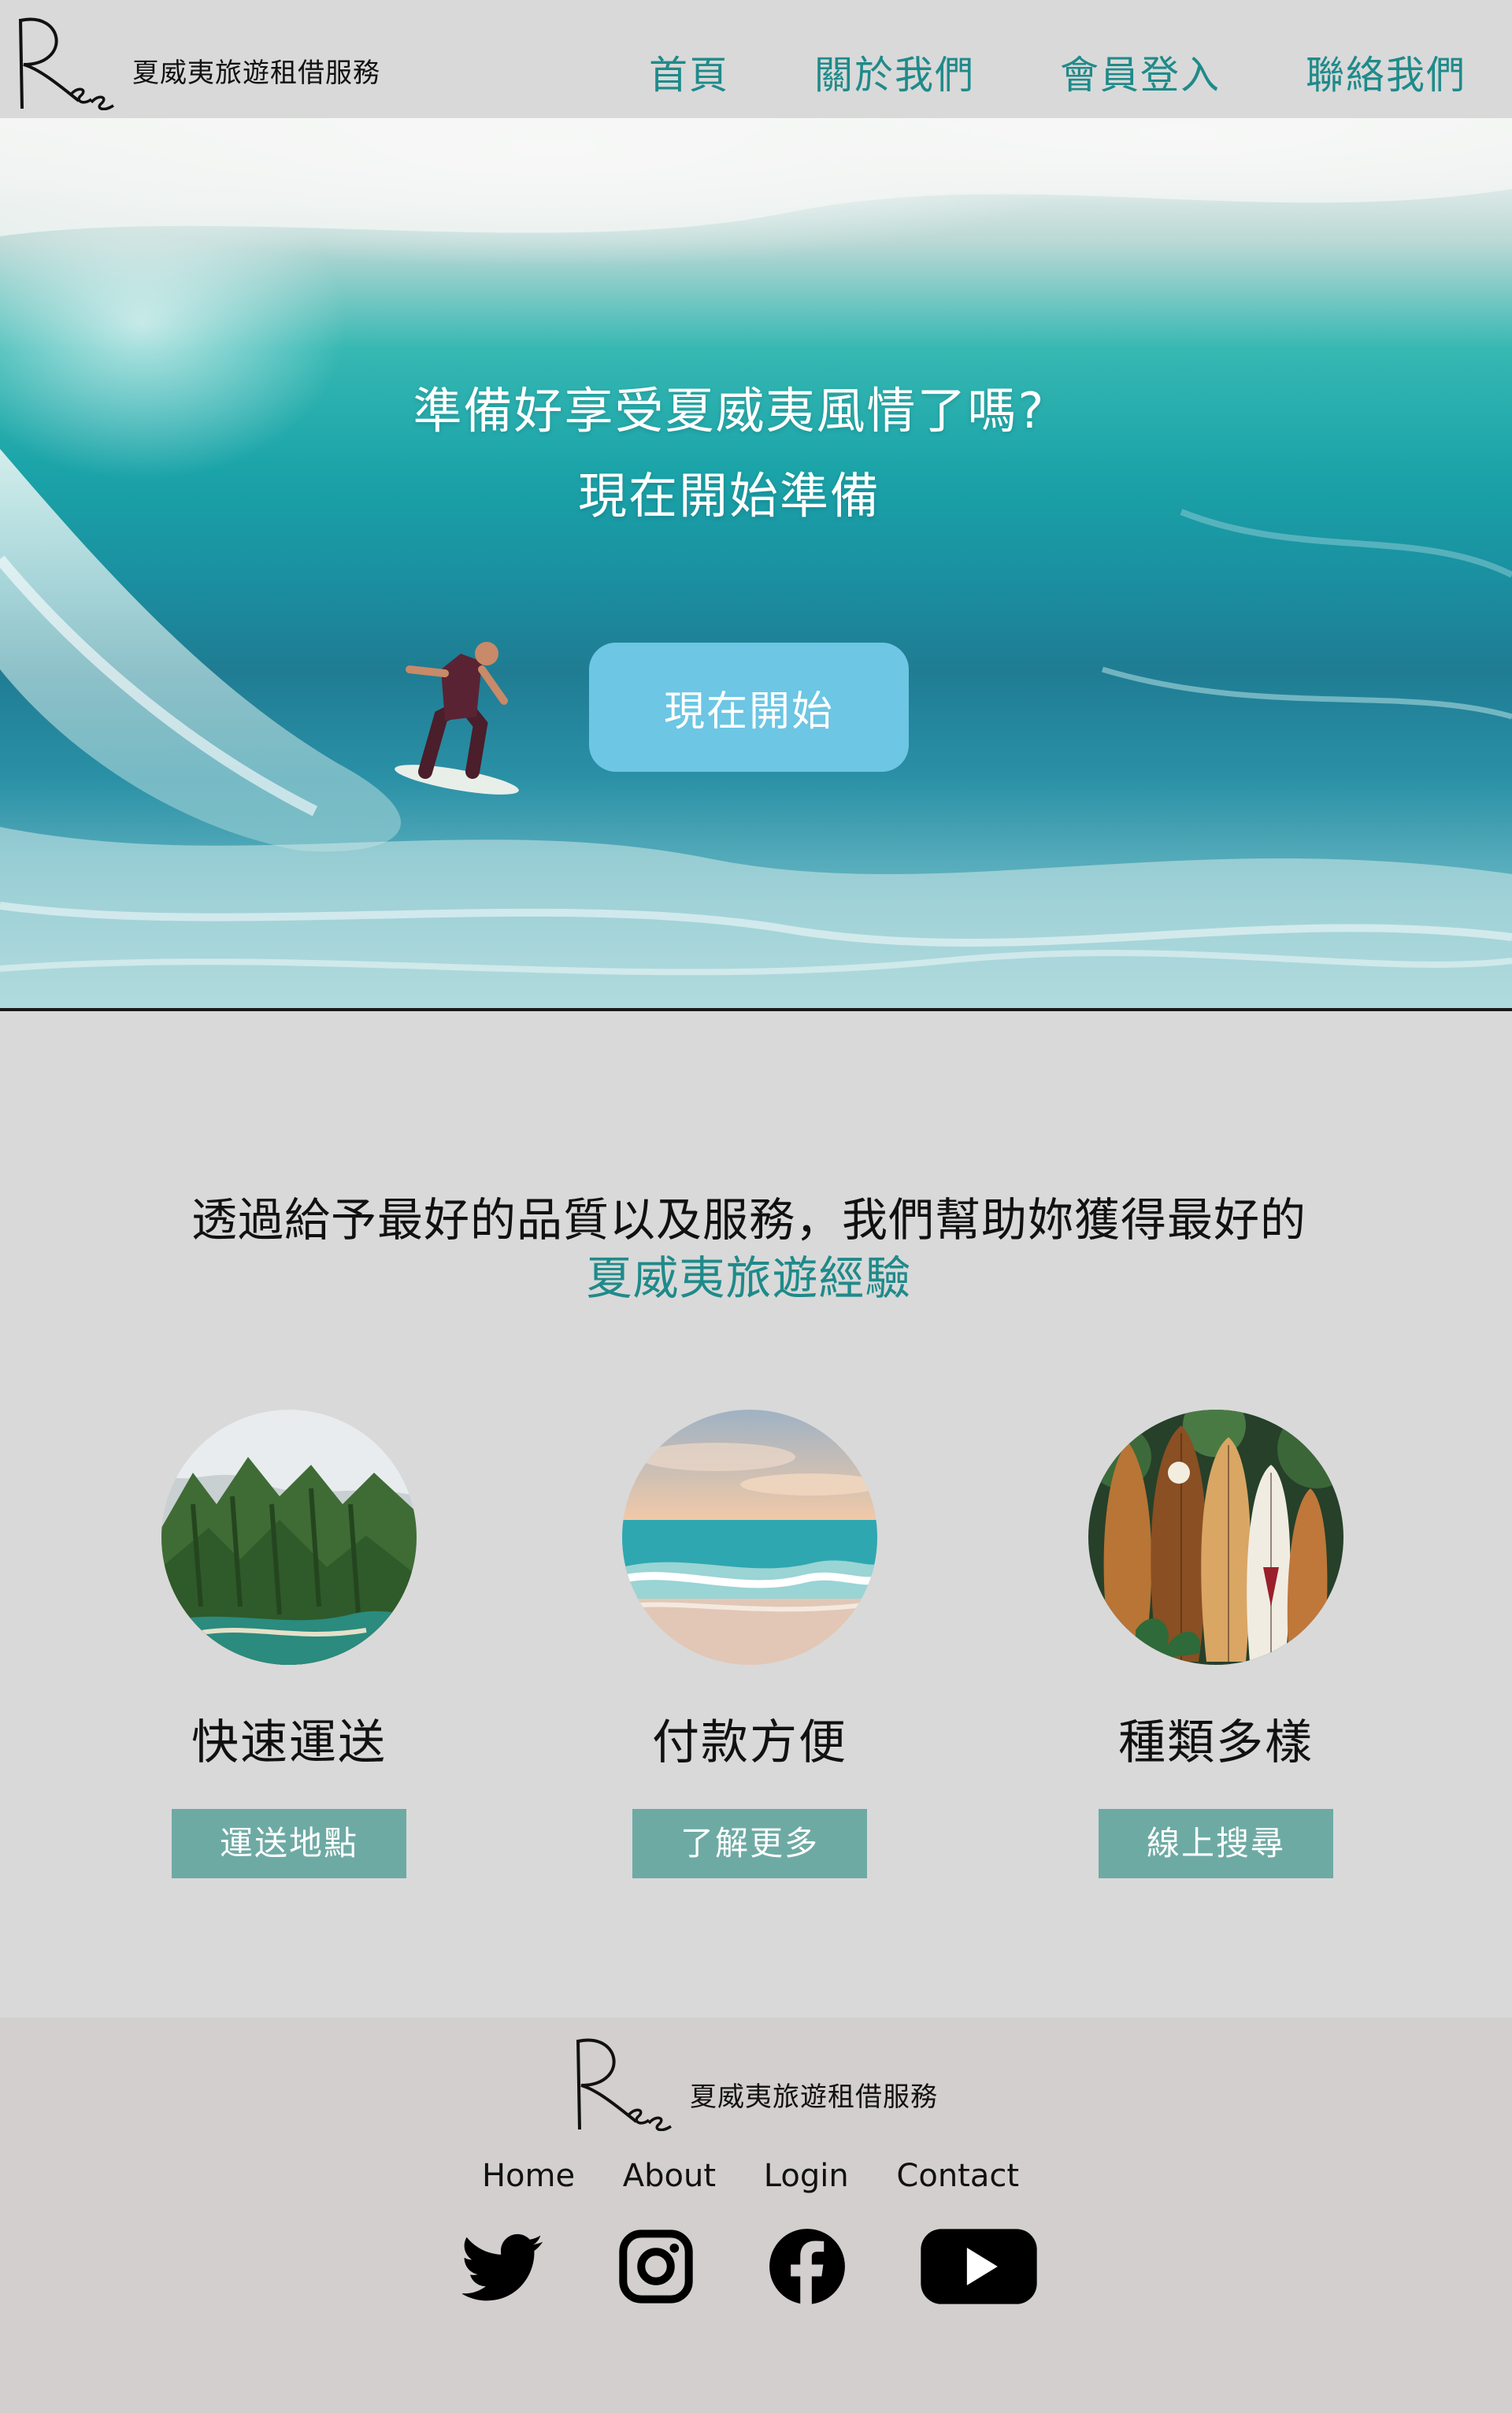 This screenshot has width=1512, height=2413. I want to click on instagram-icon, so click(656, 2266).